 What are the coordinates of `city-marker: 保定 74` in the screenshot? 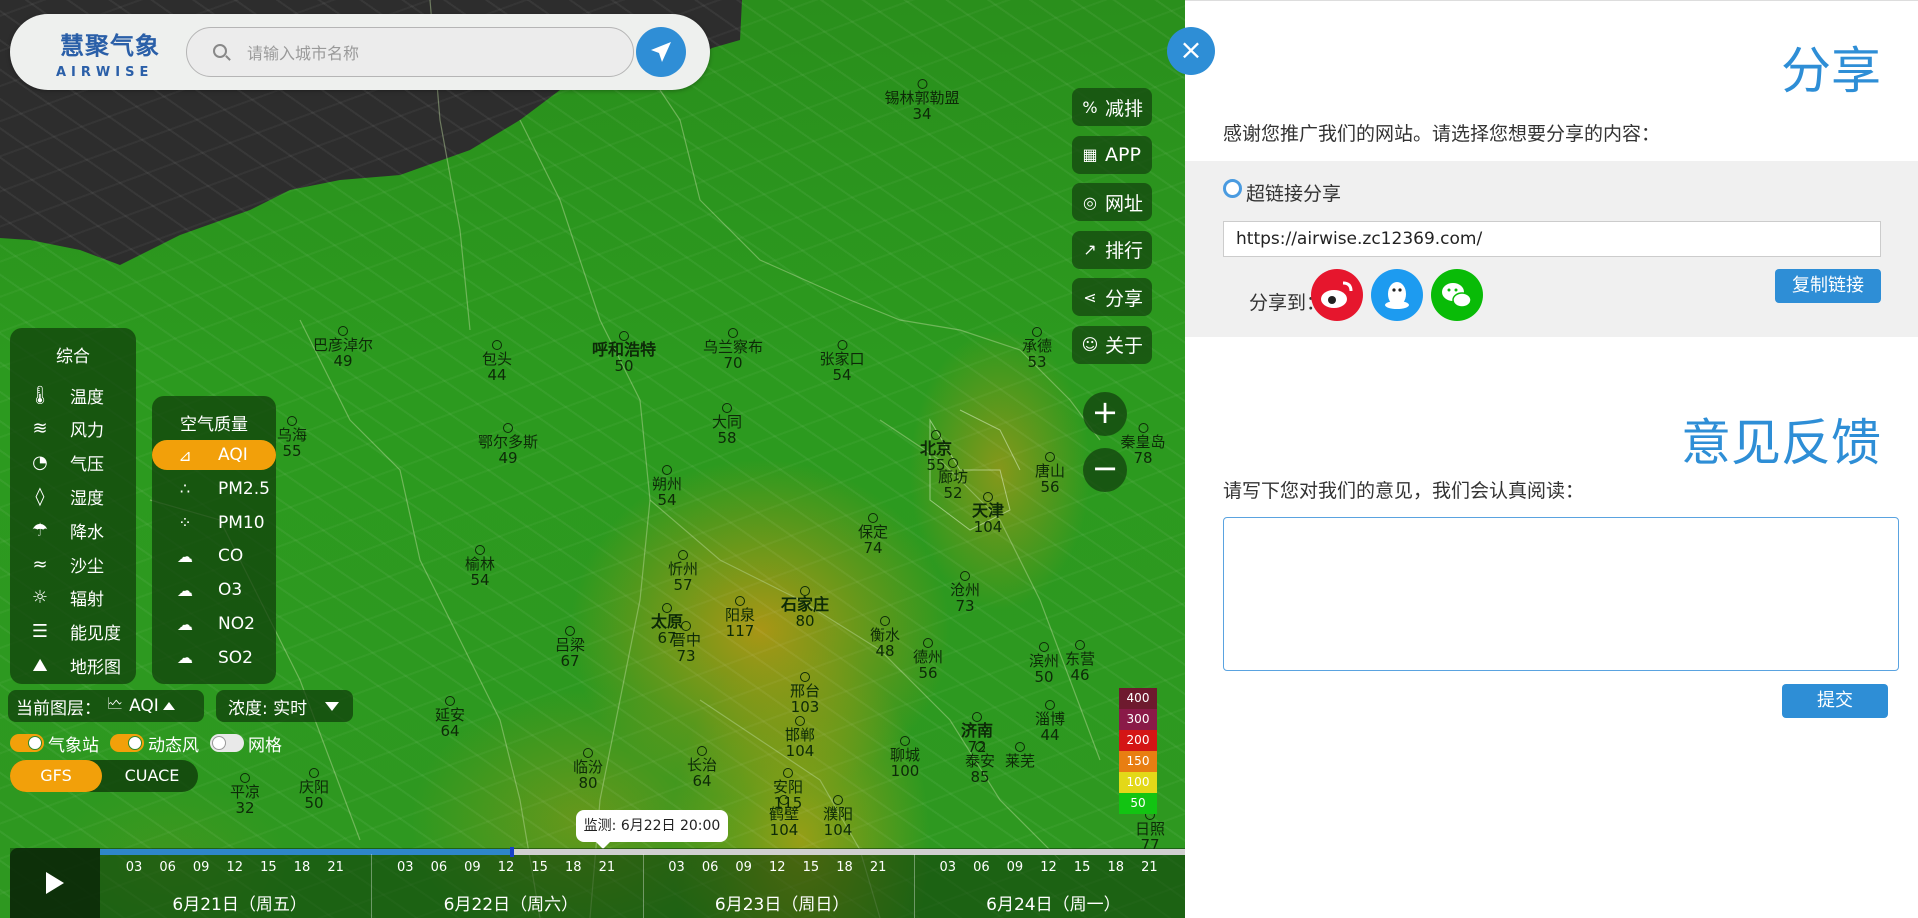 It's located at (873, 534).